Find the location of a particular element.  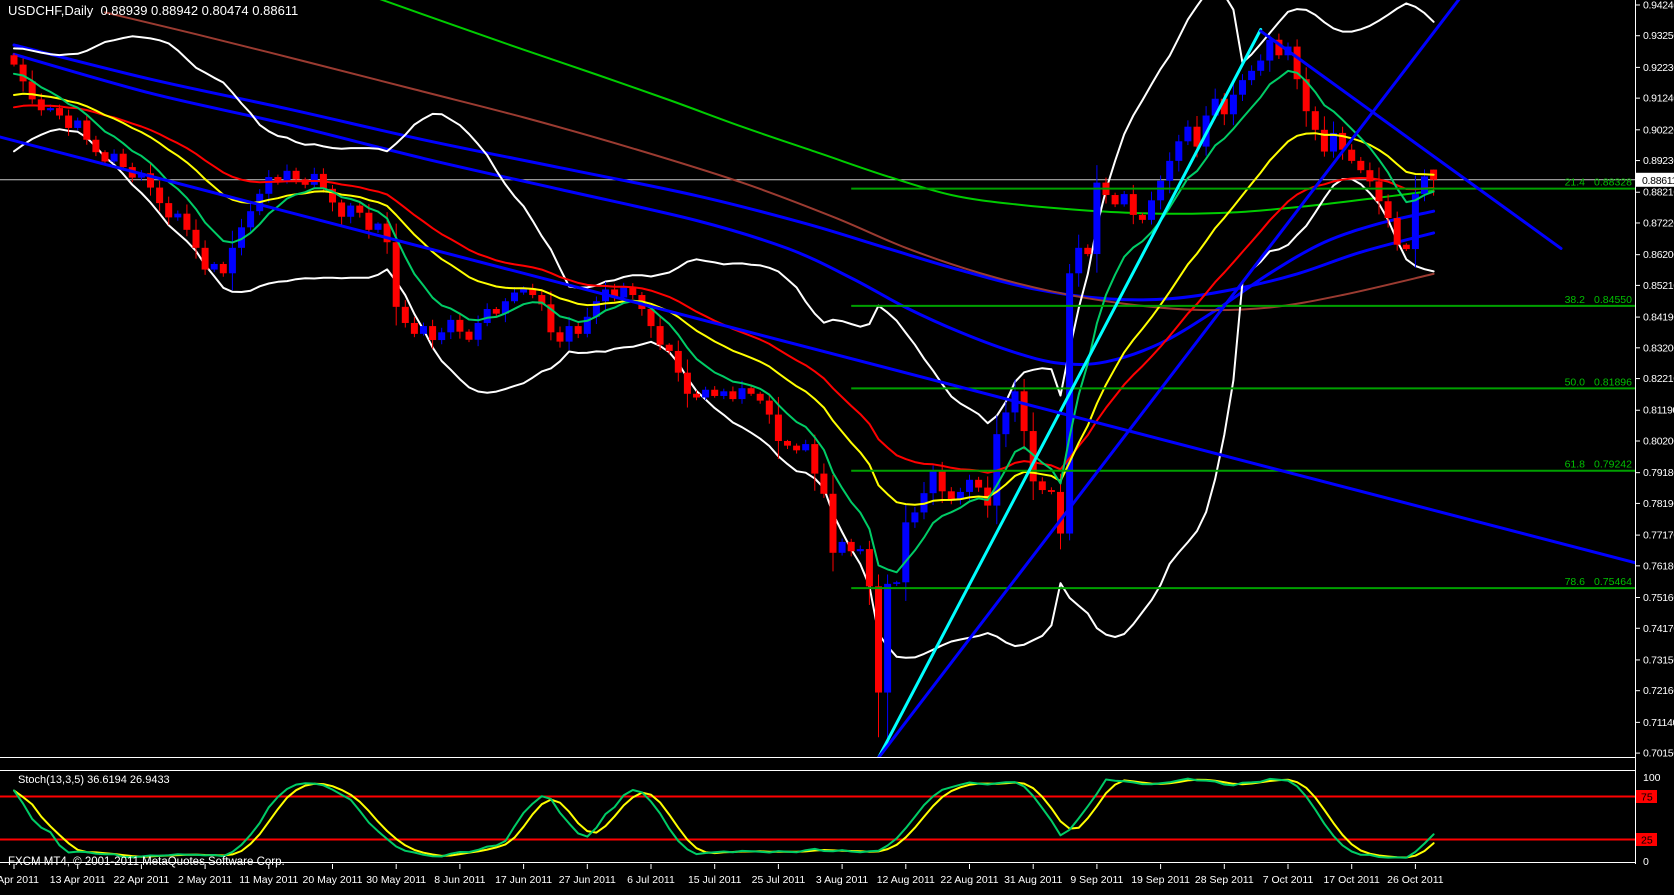

stoch-level-value: 25 is located at coordinates (1647, 841).